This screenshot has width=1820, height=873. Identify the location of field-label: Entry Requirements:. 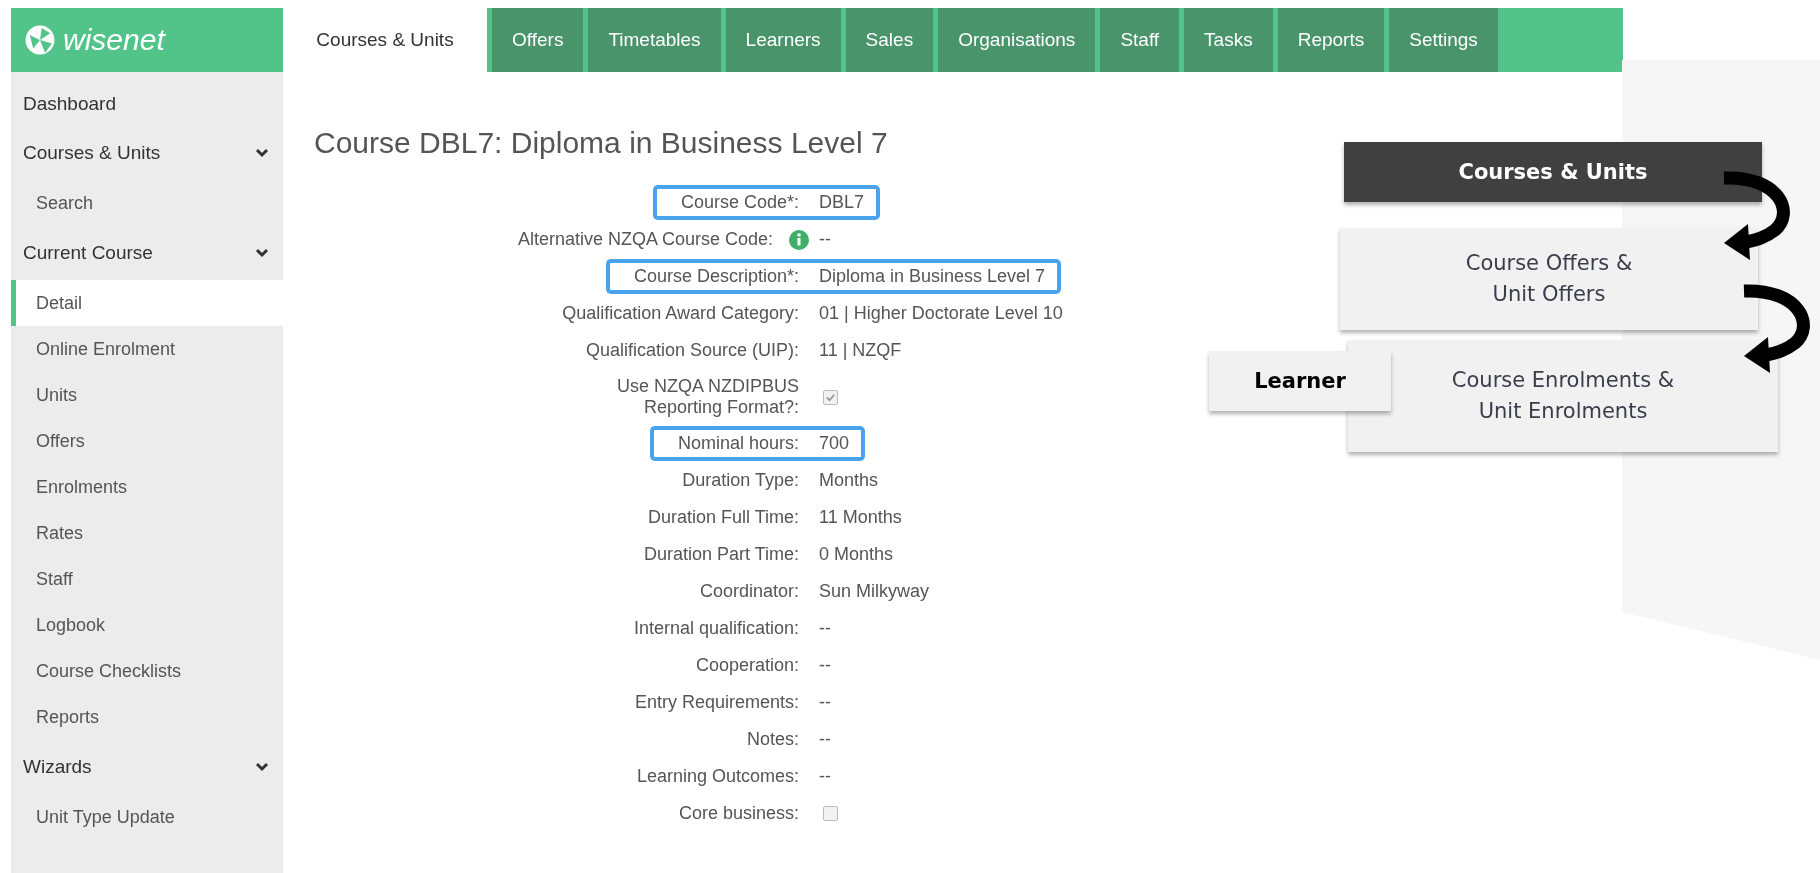
(716, 702).